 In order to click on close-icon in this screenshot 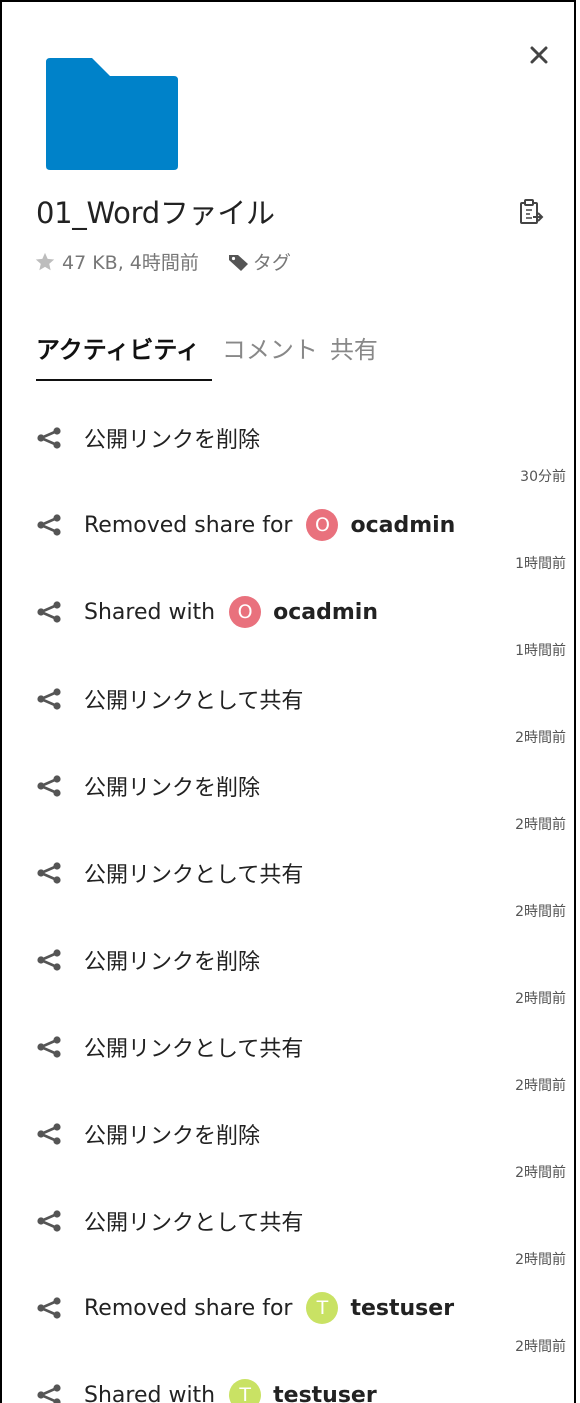, I will do `click(539, 55)`.